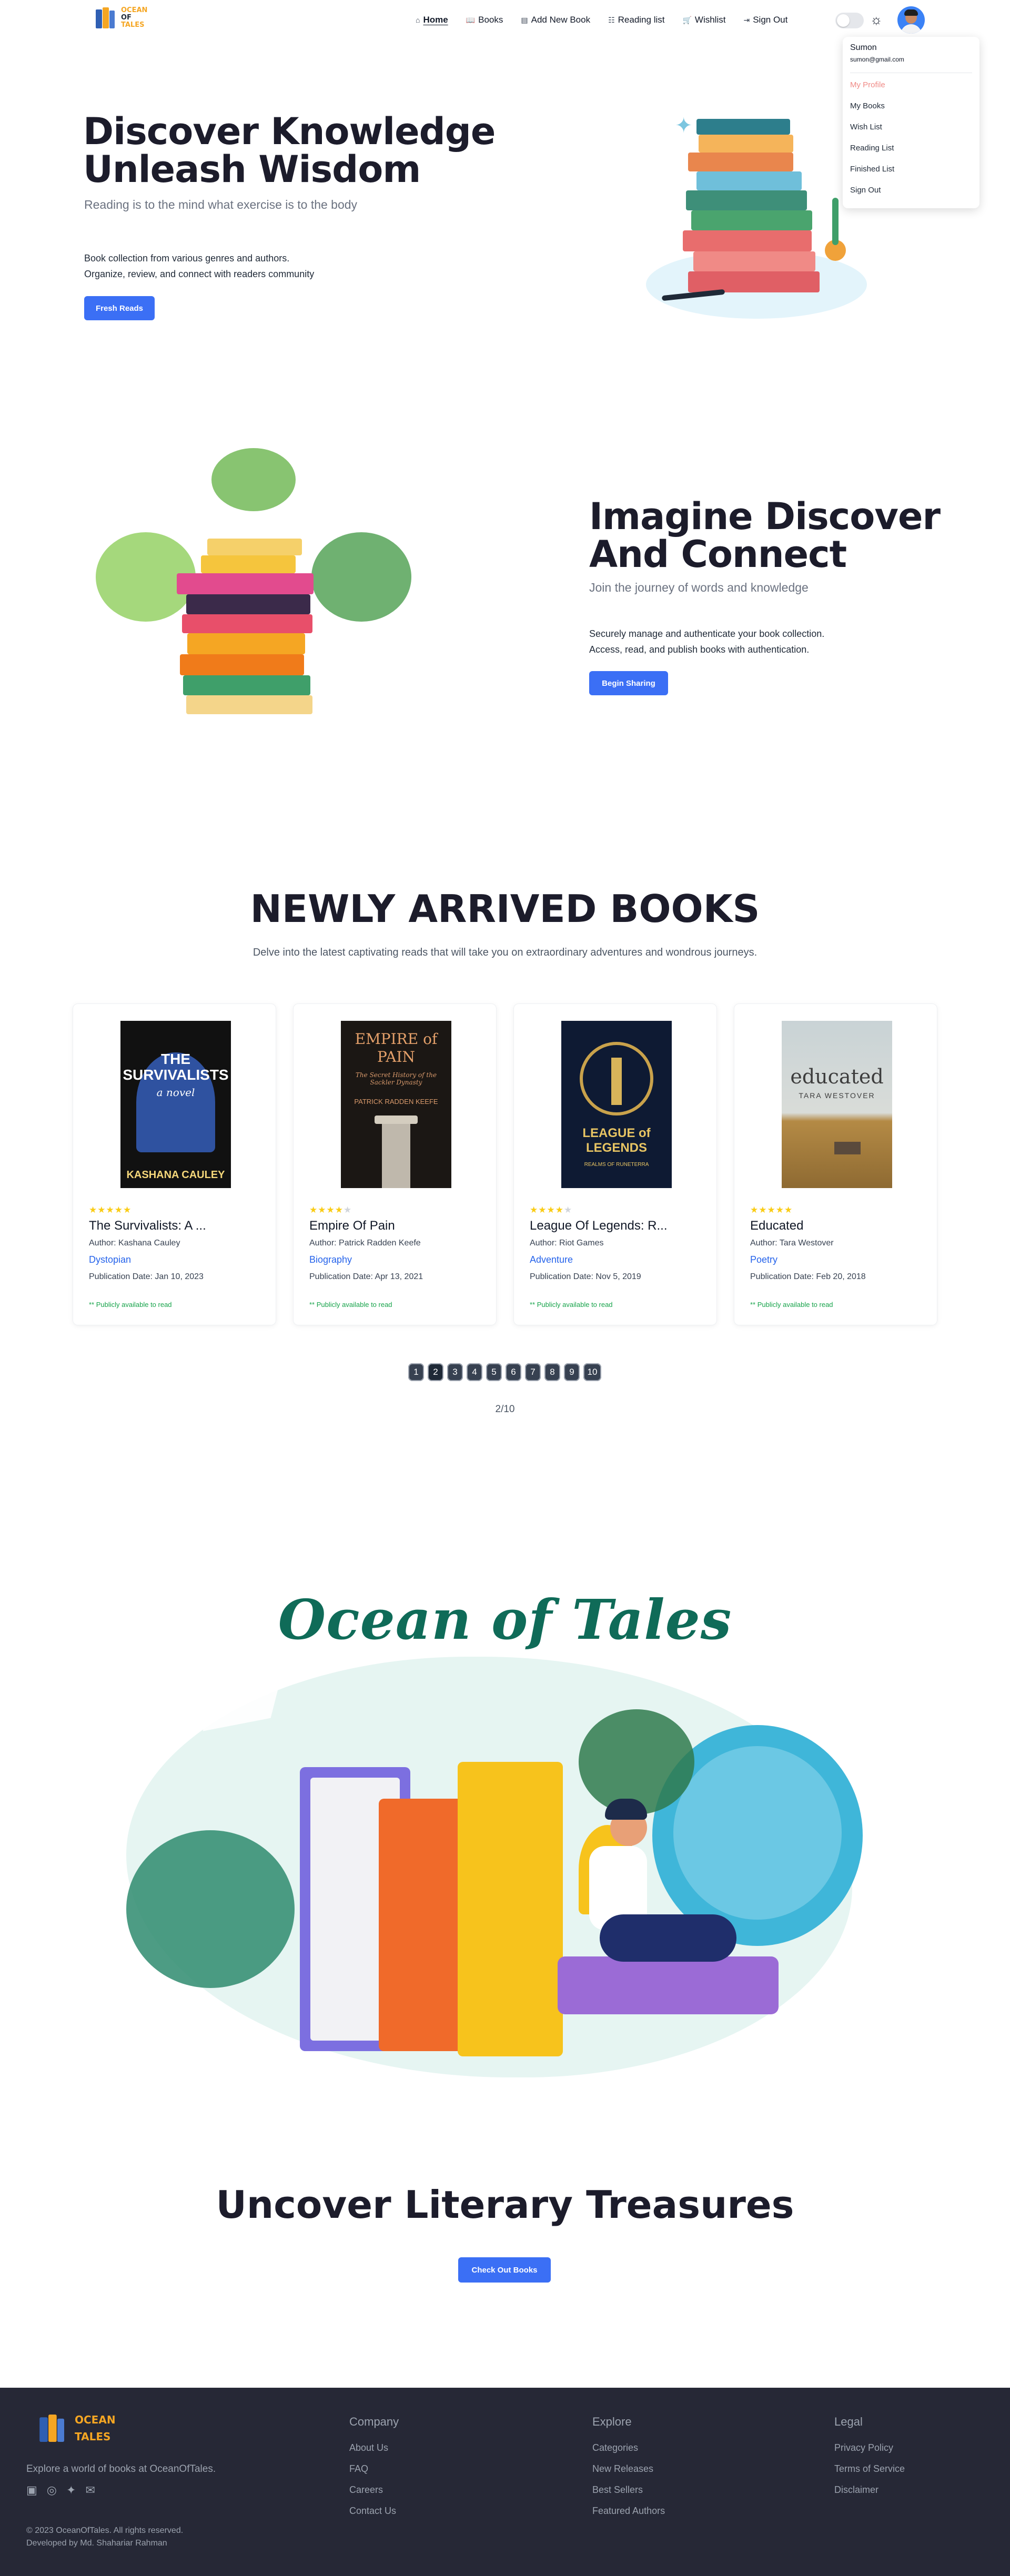 The image size is (1010, 2576). Describe the element at coordinates (869, 2495) in the screenshot. I see `footer-link: Disclaimer` at that location.